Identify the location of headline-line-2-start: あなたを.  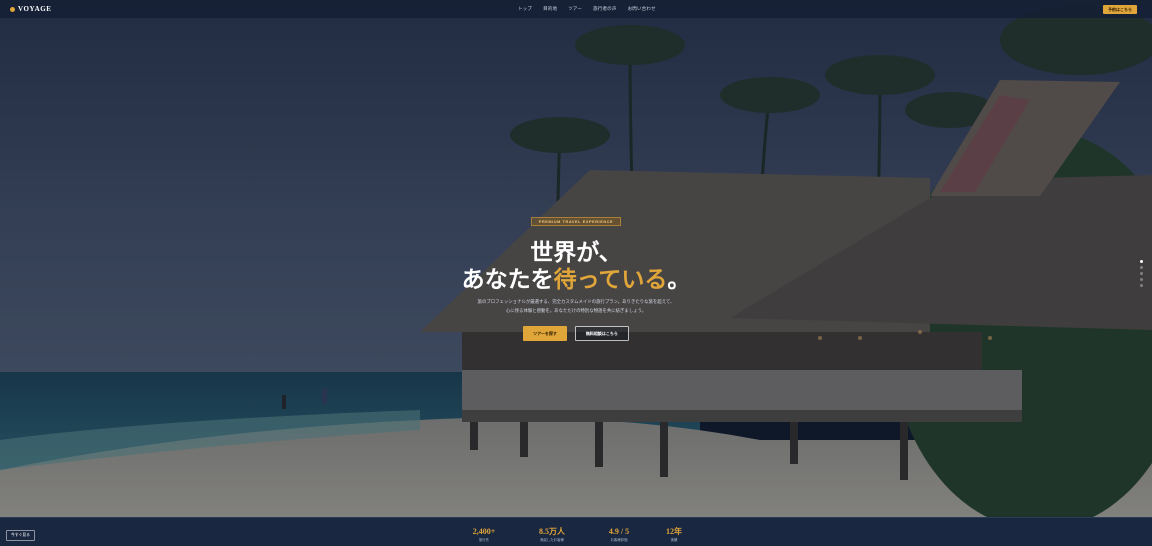
(507, 279).